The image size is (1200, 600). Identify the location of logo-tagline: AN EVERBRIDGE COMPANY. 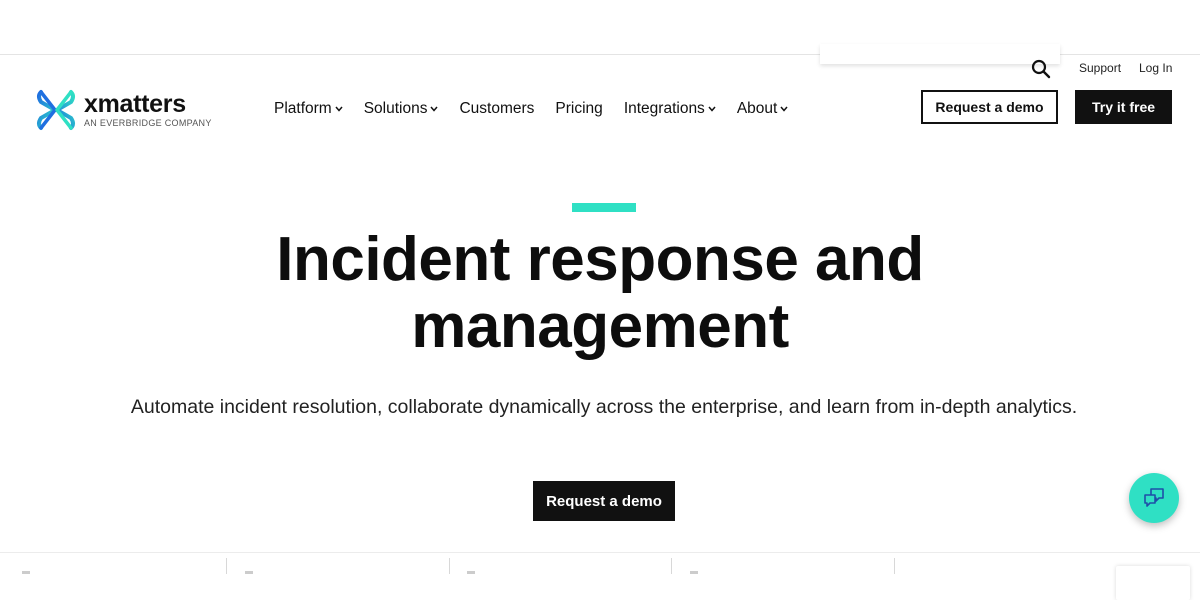
(148, 123).